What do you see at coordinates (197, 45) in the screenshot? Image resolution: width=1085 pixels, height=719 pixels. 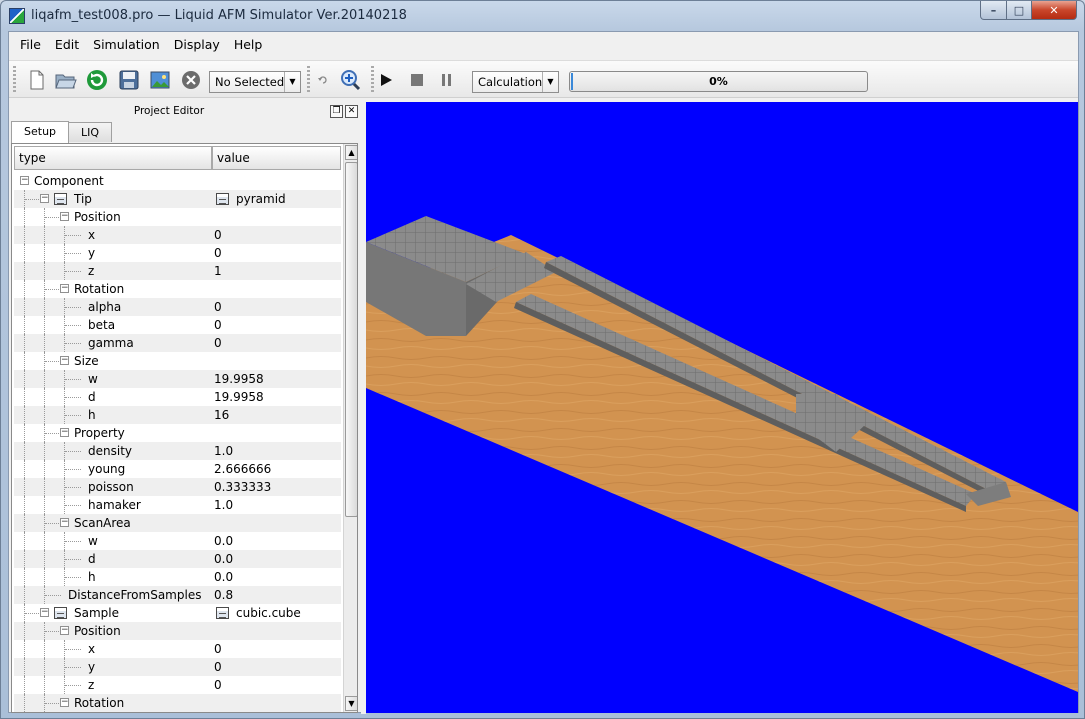 I see `menu-display: Display` at bounding box center [197, 45].